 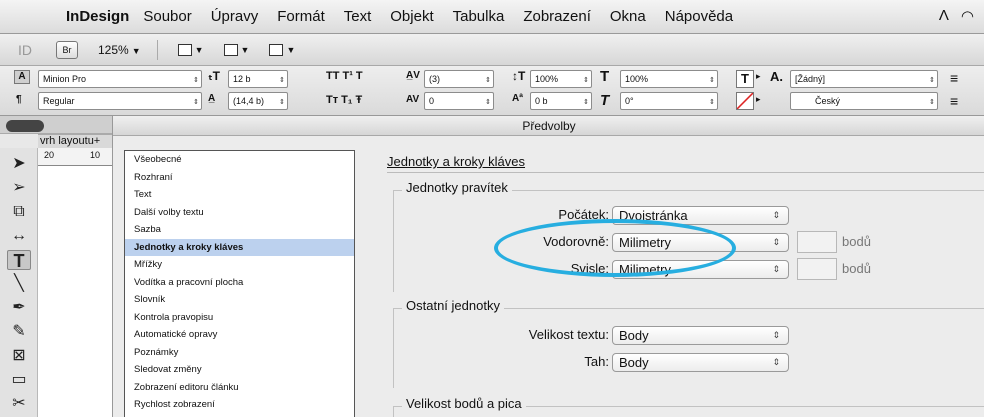 I want to click on selection-tool-icon: ➤, so click(x=19, y=164).